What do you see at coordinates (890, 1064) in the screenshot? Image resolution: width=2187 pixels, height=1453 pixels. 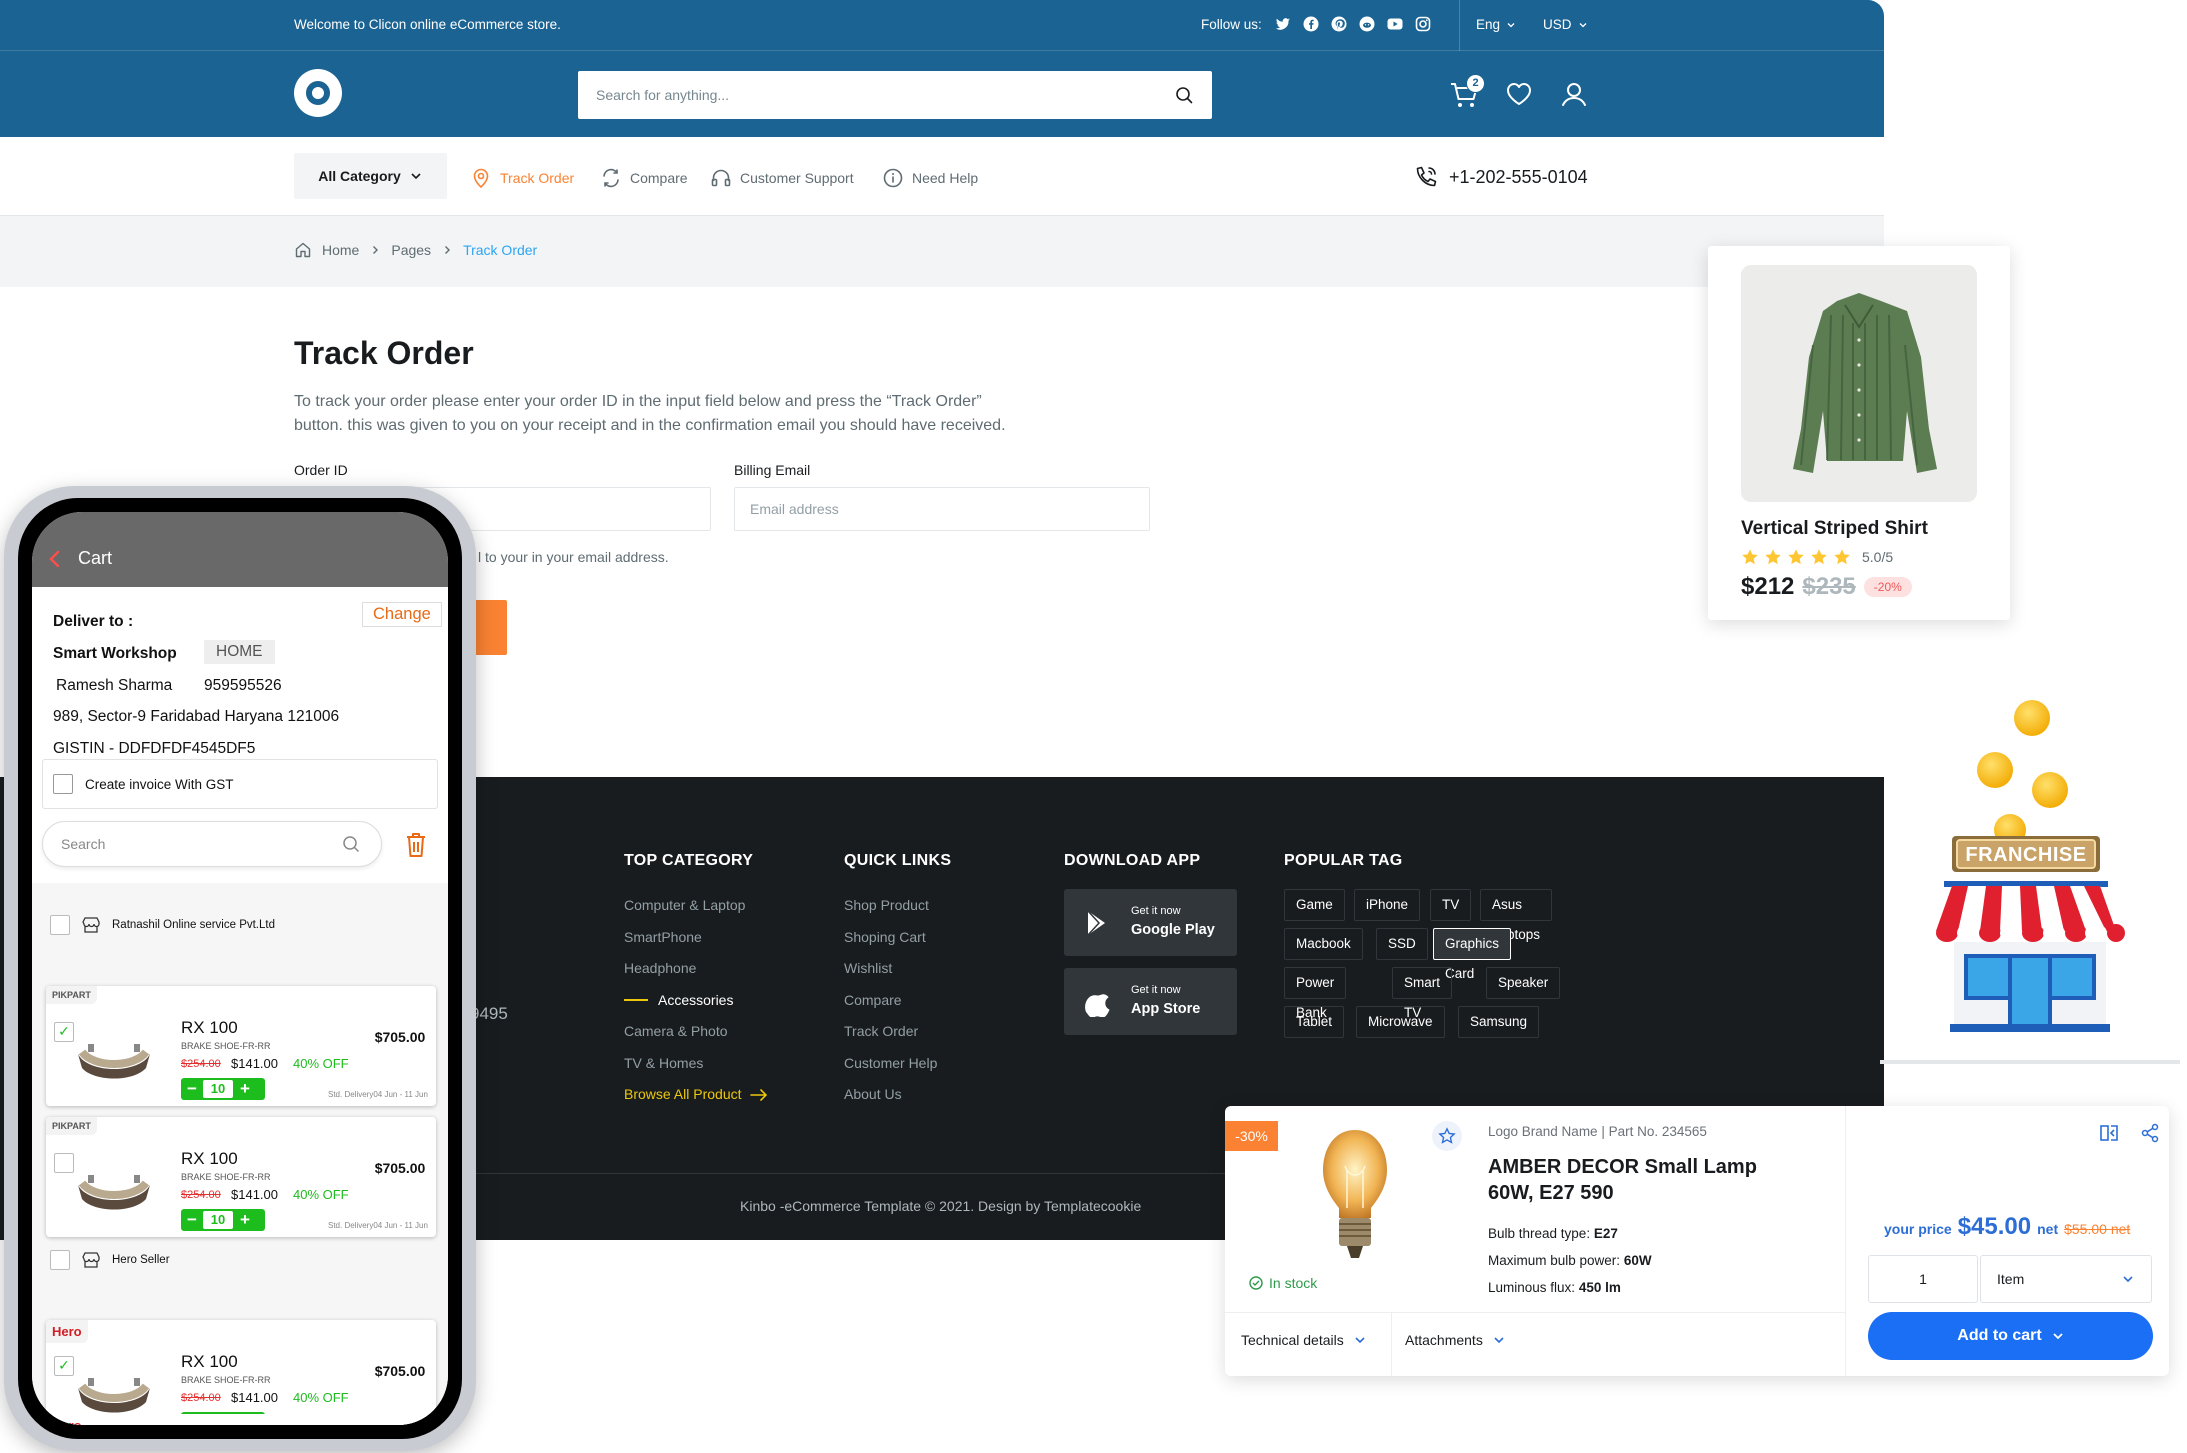 I see `footer-link: Customer Help` at bounding box center [890, 1064].